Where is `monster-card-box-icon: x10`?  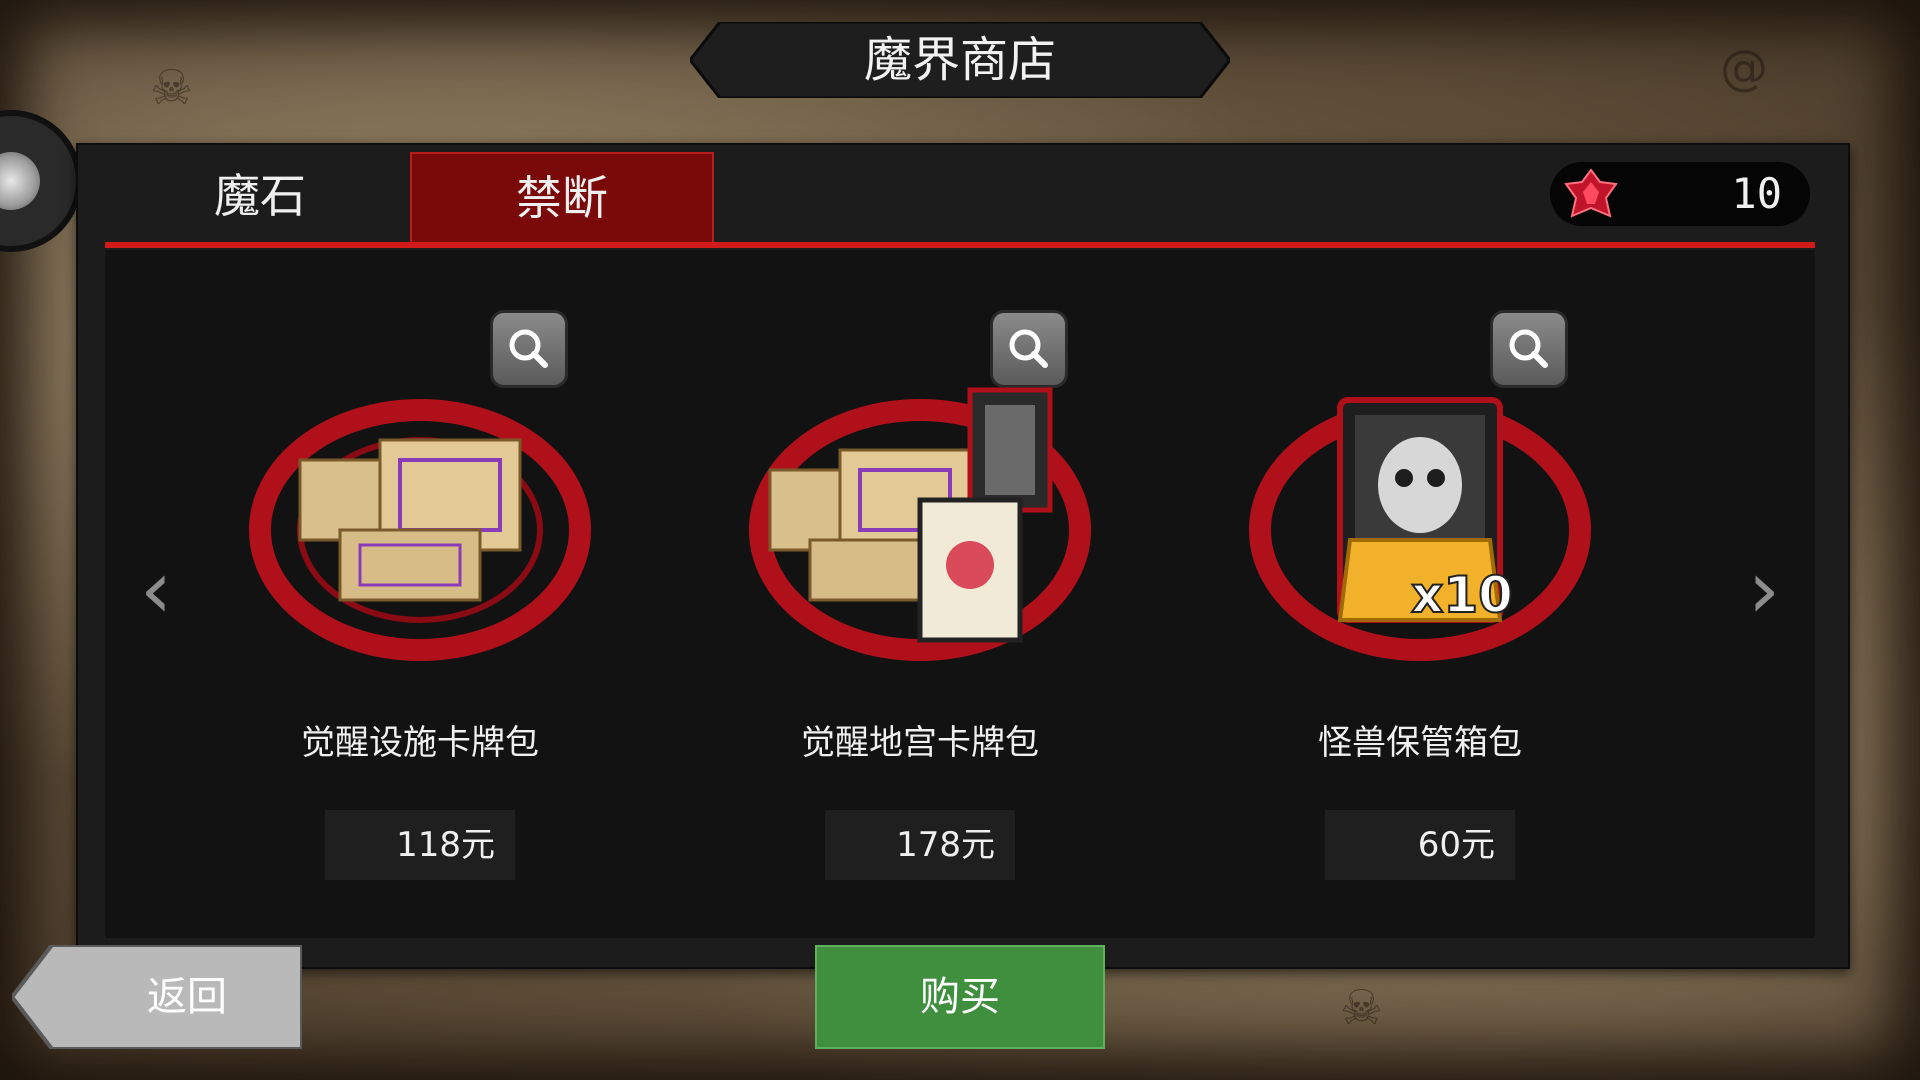 monster-card-box-icon: x10 is located at coordinates (1420, 529).